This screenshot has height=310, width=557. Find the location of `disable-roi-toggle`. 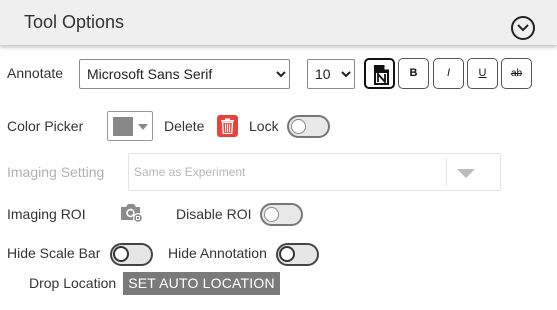

disable-roi-toggle is located at coordinates (281, 214).